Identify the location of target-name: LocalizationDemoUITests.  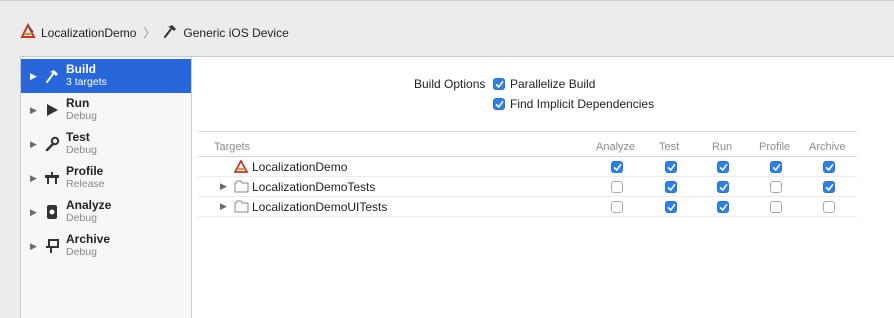
(320, 207).